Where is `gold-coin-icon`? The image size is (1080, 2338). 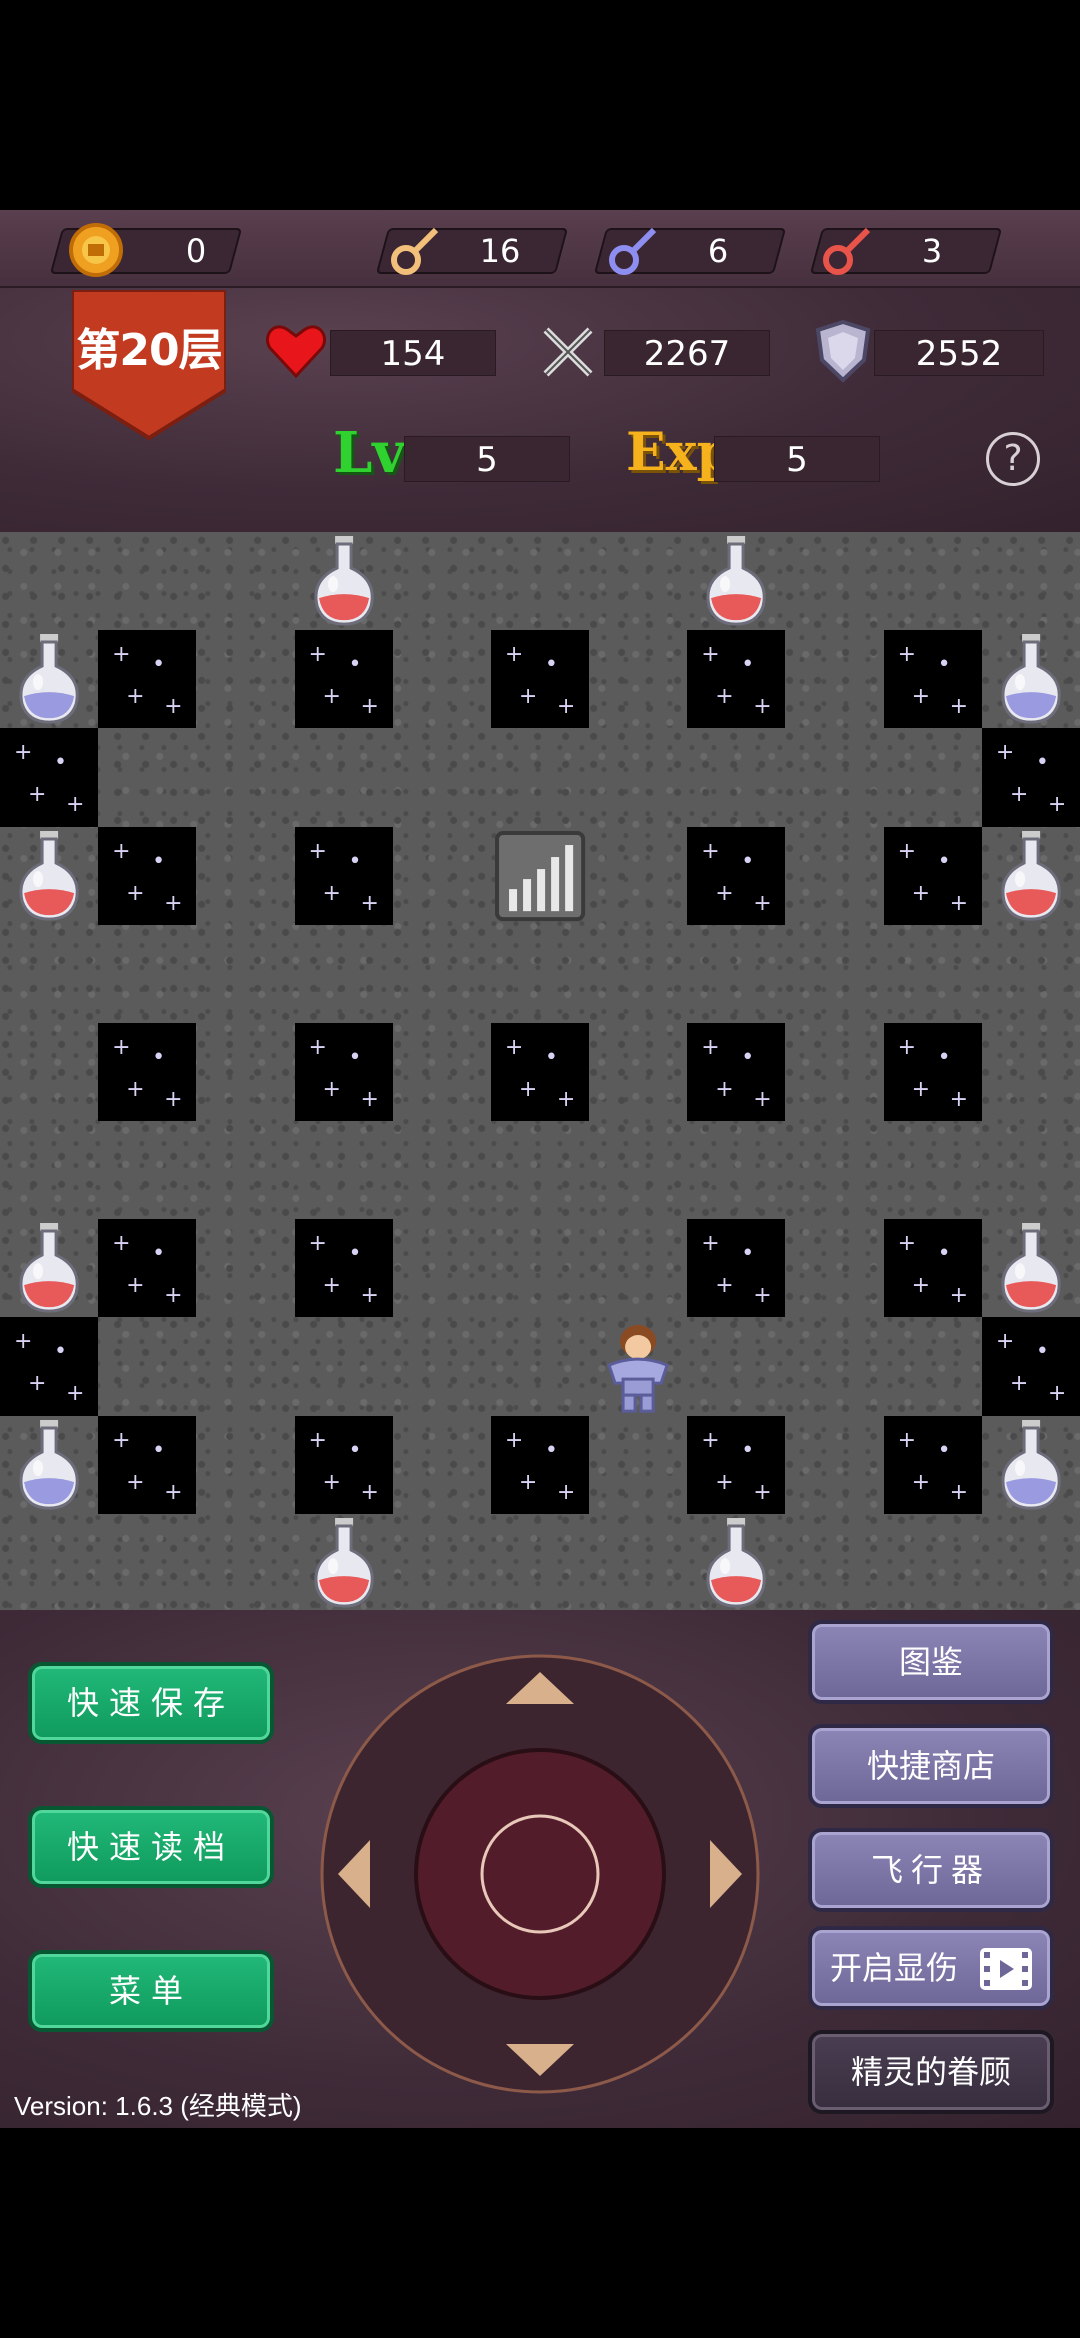 gold-coin-icon is located at coordinates (96, 250).